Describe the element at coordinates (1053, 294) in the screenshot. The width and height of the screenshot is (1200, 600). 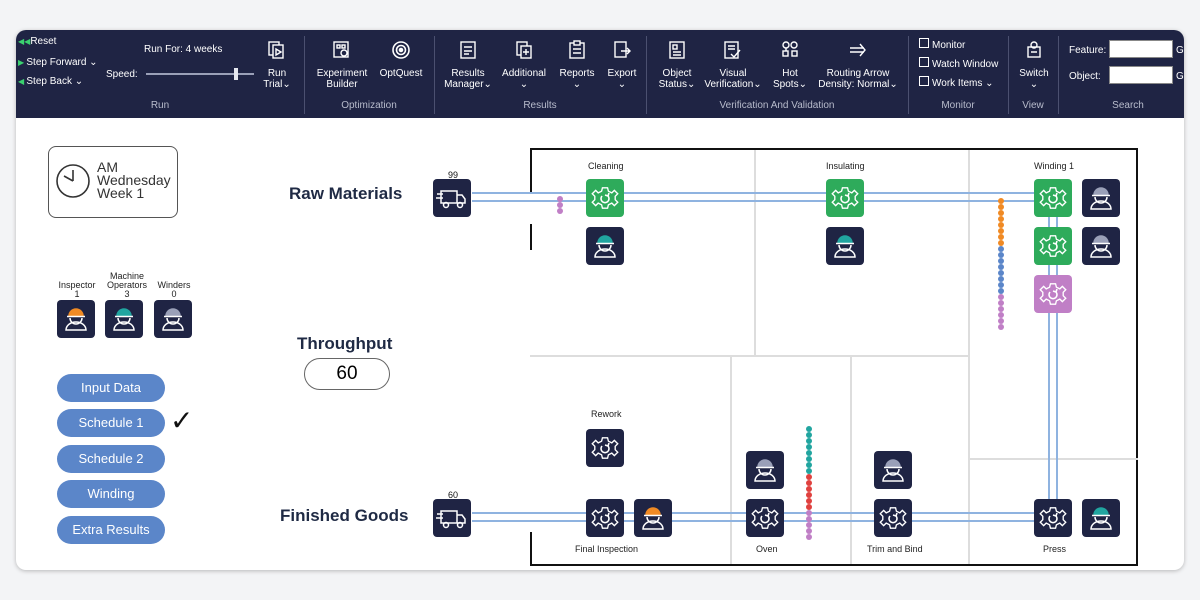
I see `winding-3-machine-icon` at that location.